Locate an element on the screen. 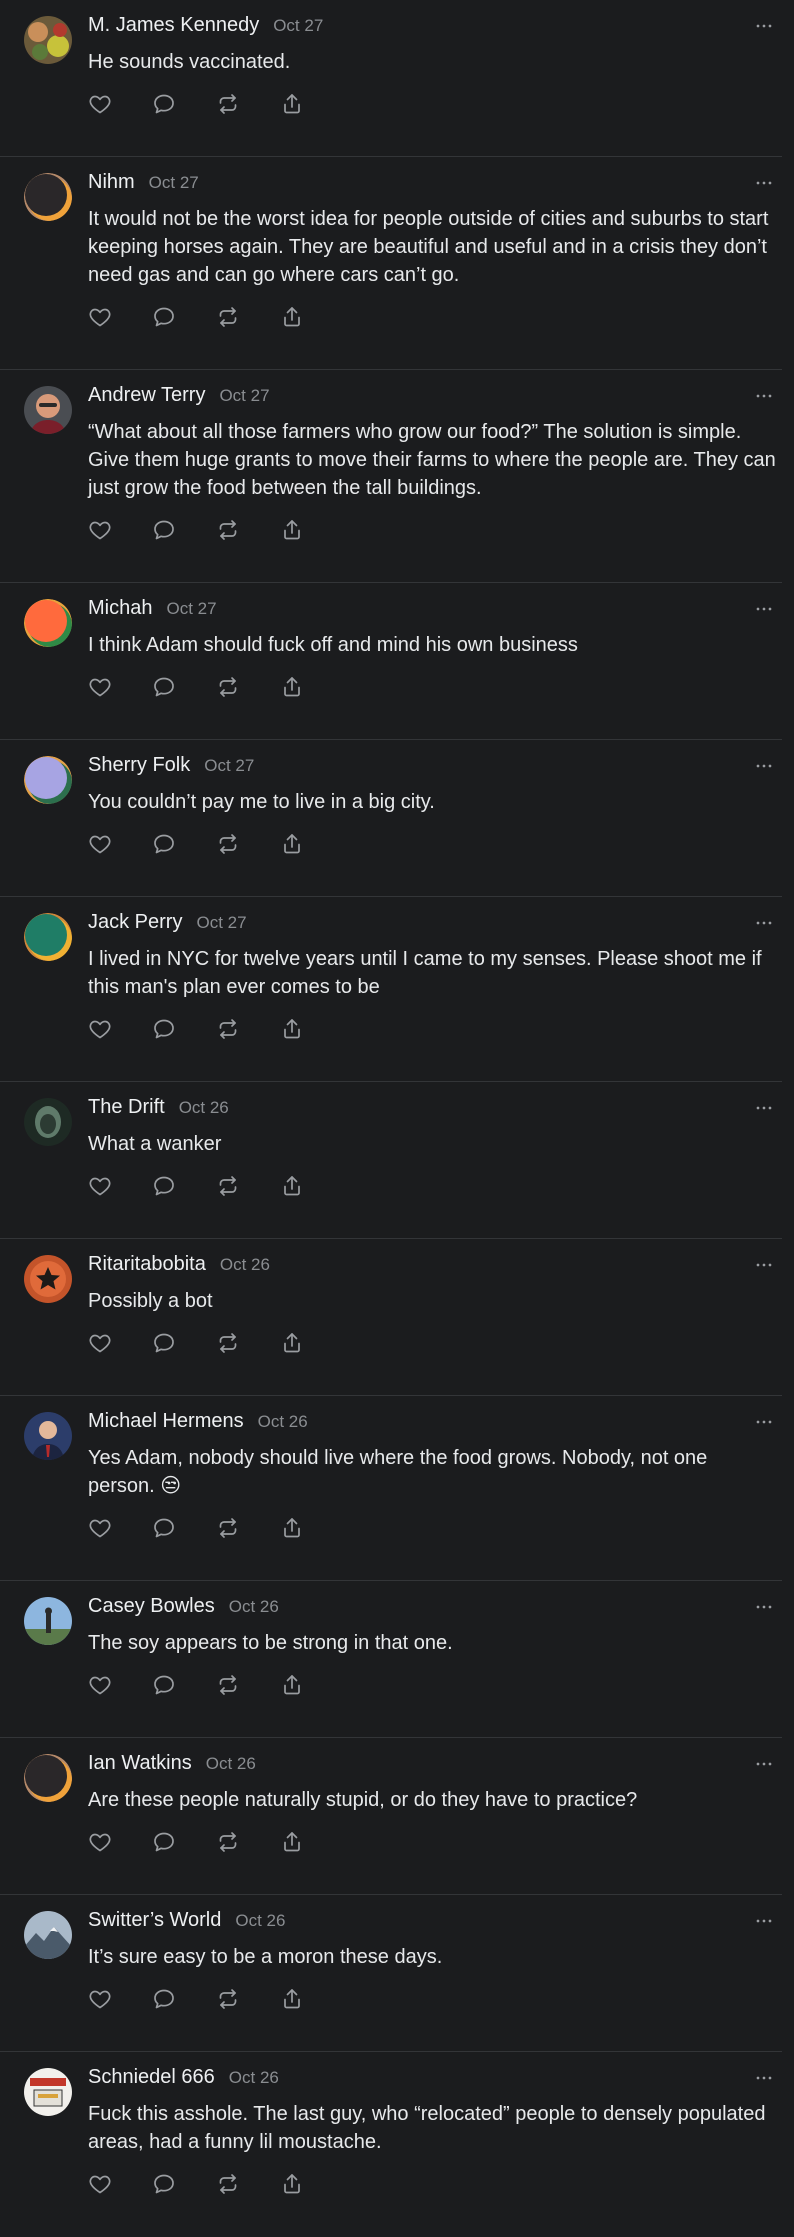 The height and width of the screenshot is (2237, 794). comment-date: Oct 26 is located at coordinates (253, 1606).